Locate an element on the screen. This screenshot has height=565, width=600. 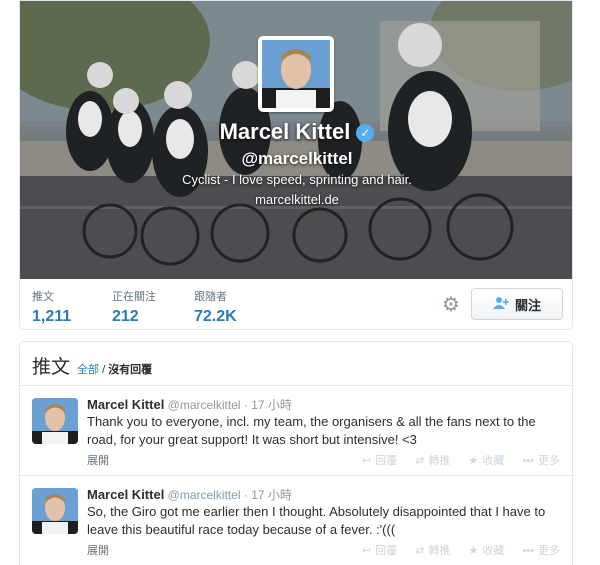
stat-value: 72.2K is located at coordinates (215, 316).